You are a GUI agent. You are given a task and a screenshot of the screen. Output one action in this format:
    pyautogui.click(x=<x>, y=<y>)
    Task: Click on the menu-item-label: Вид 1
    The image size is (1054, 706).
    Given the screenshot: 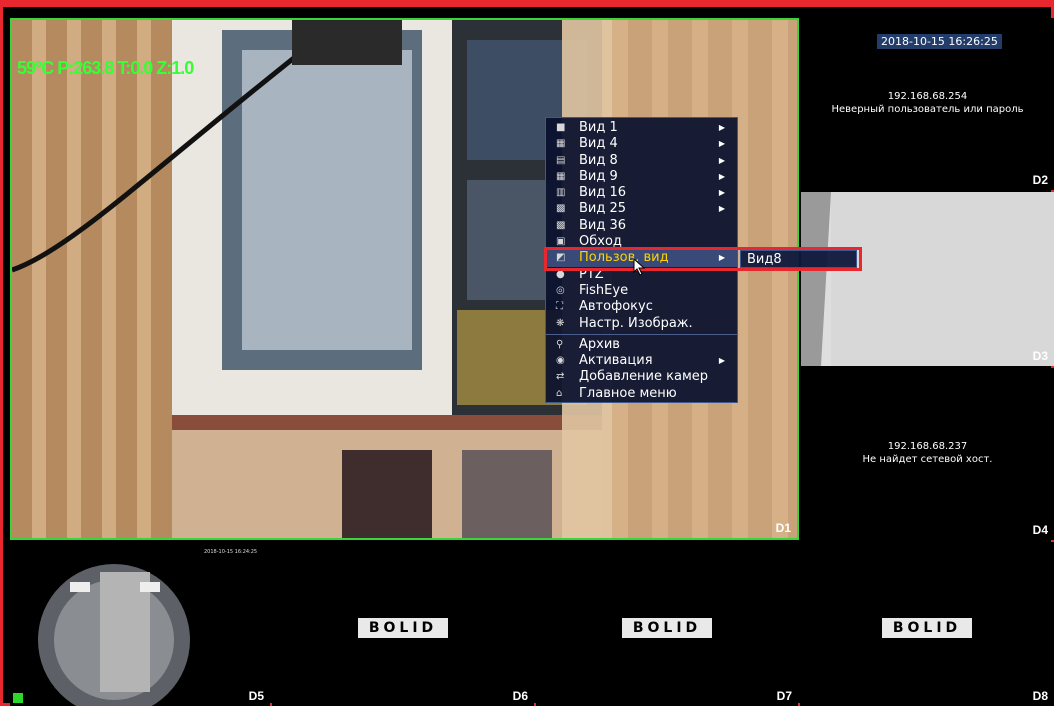 What is the action you would take?
    pyautogui.click(x=598, y=127)
    